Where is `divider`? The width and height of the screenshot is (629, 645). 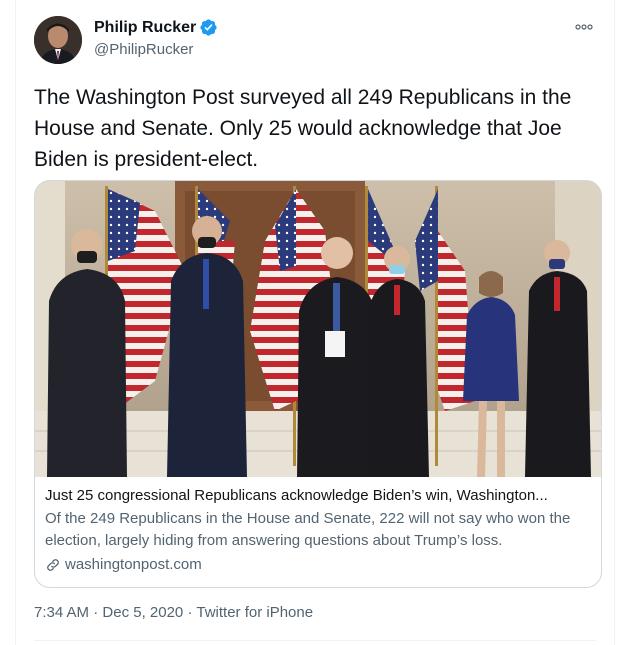 divider is located at coordinates (315, 640).